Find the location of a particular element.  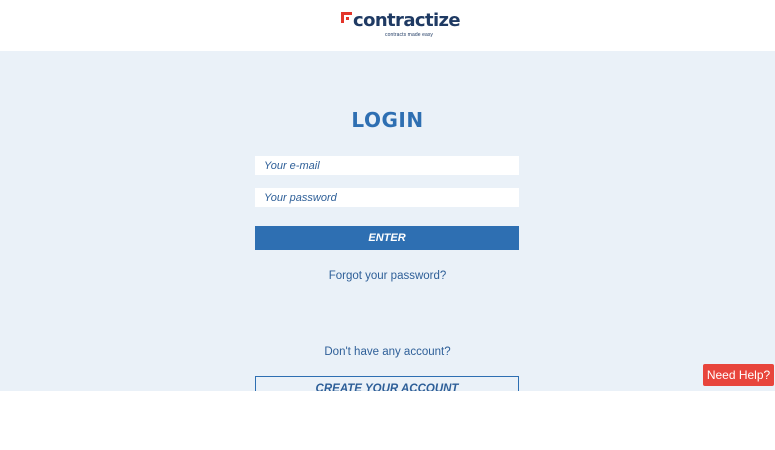

need-help-button: Need Help? is located at coordinates (738, 375).